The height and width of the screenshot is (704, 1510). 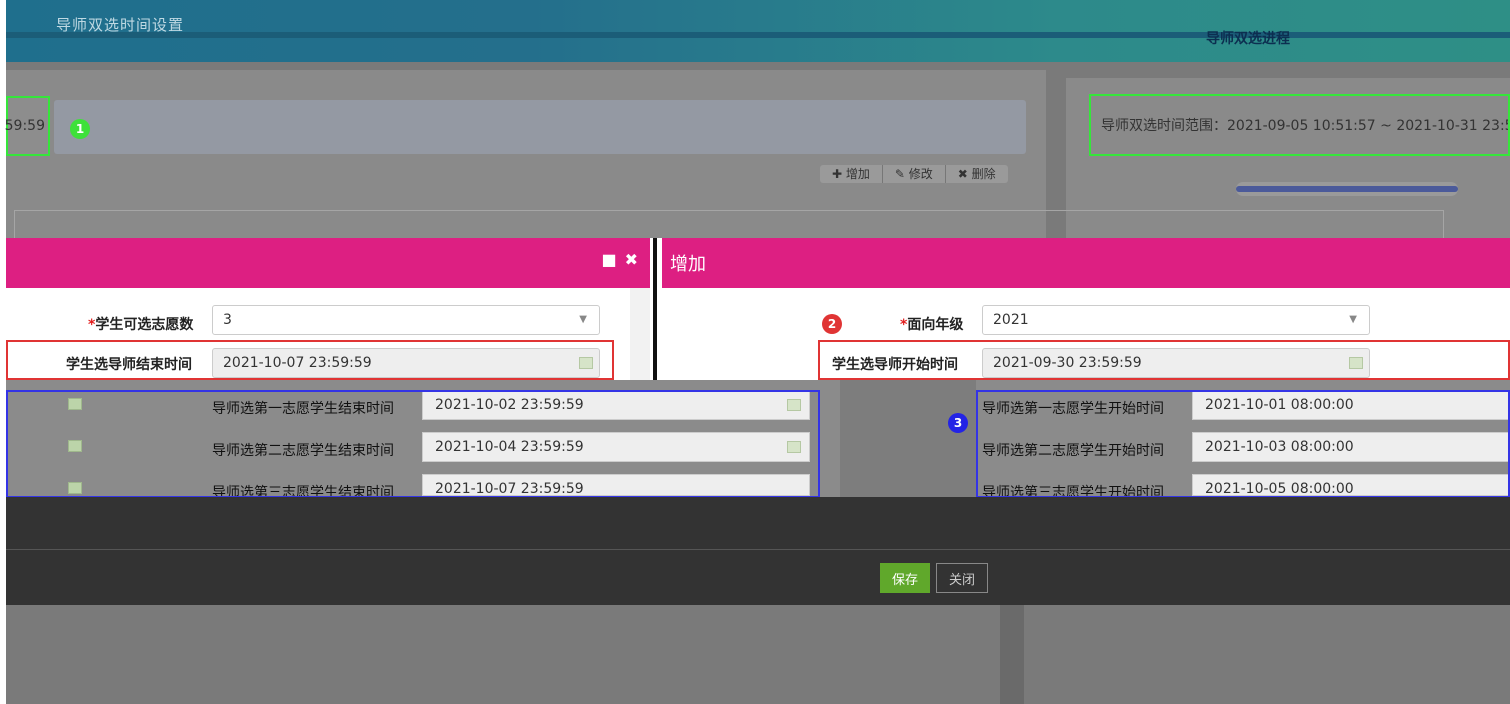 What do you see at coordinates (1164, 360) in the screenshot?
I see `highlight-red-right` at bounding box center [1164, 360].